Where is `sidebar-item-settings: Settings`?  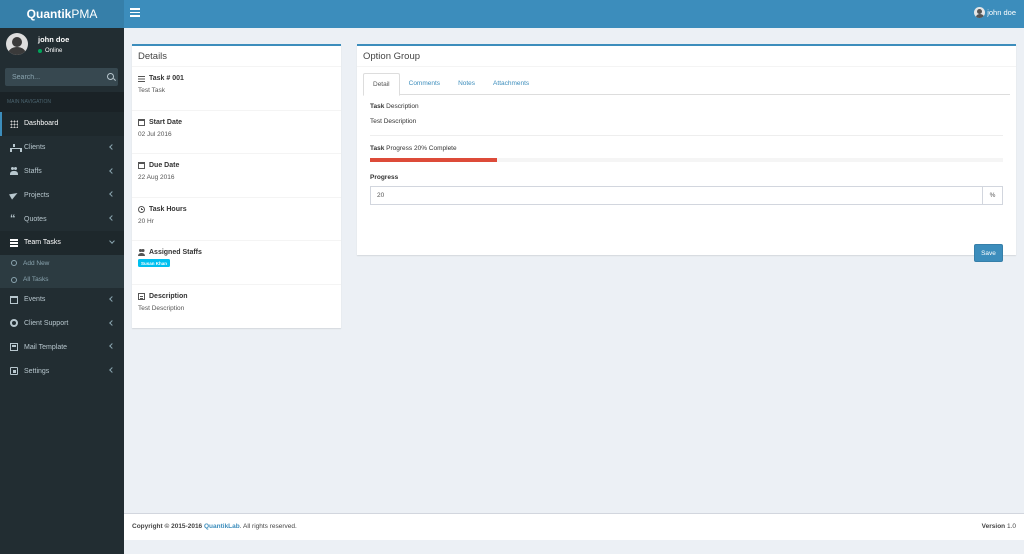 sidebar-item-settings: Settings is located at coordinates (62, 371).